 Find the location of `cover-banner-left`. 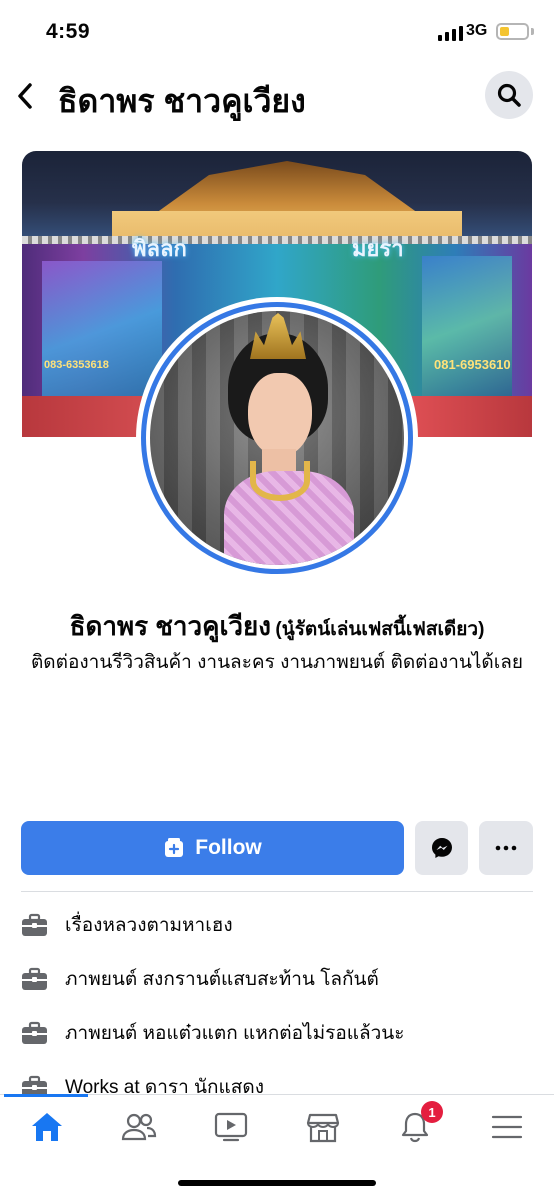

cover-banner-left is located at coordinates (102, 331).